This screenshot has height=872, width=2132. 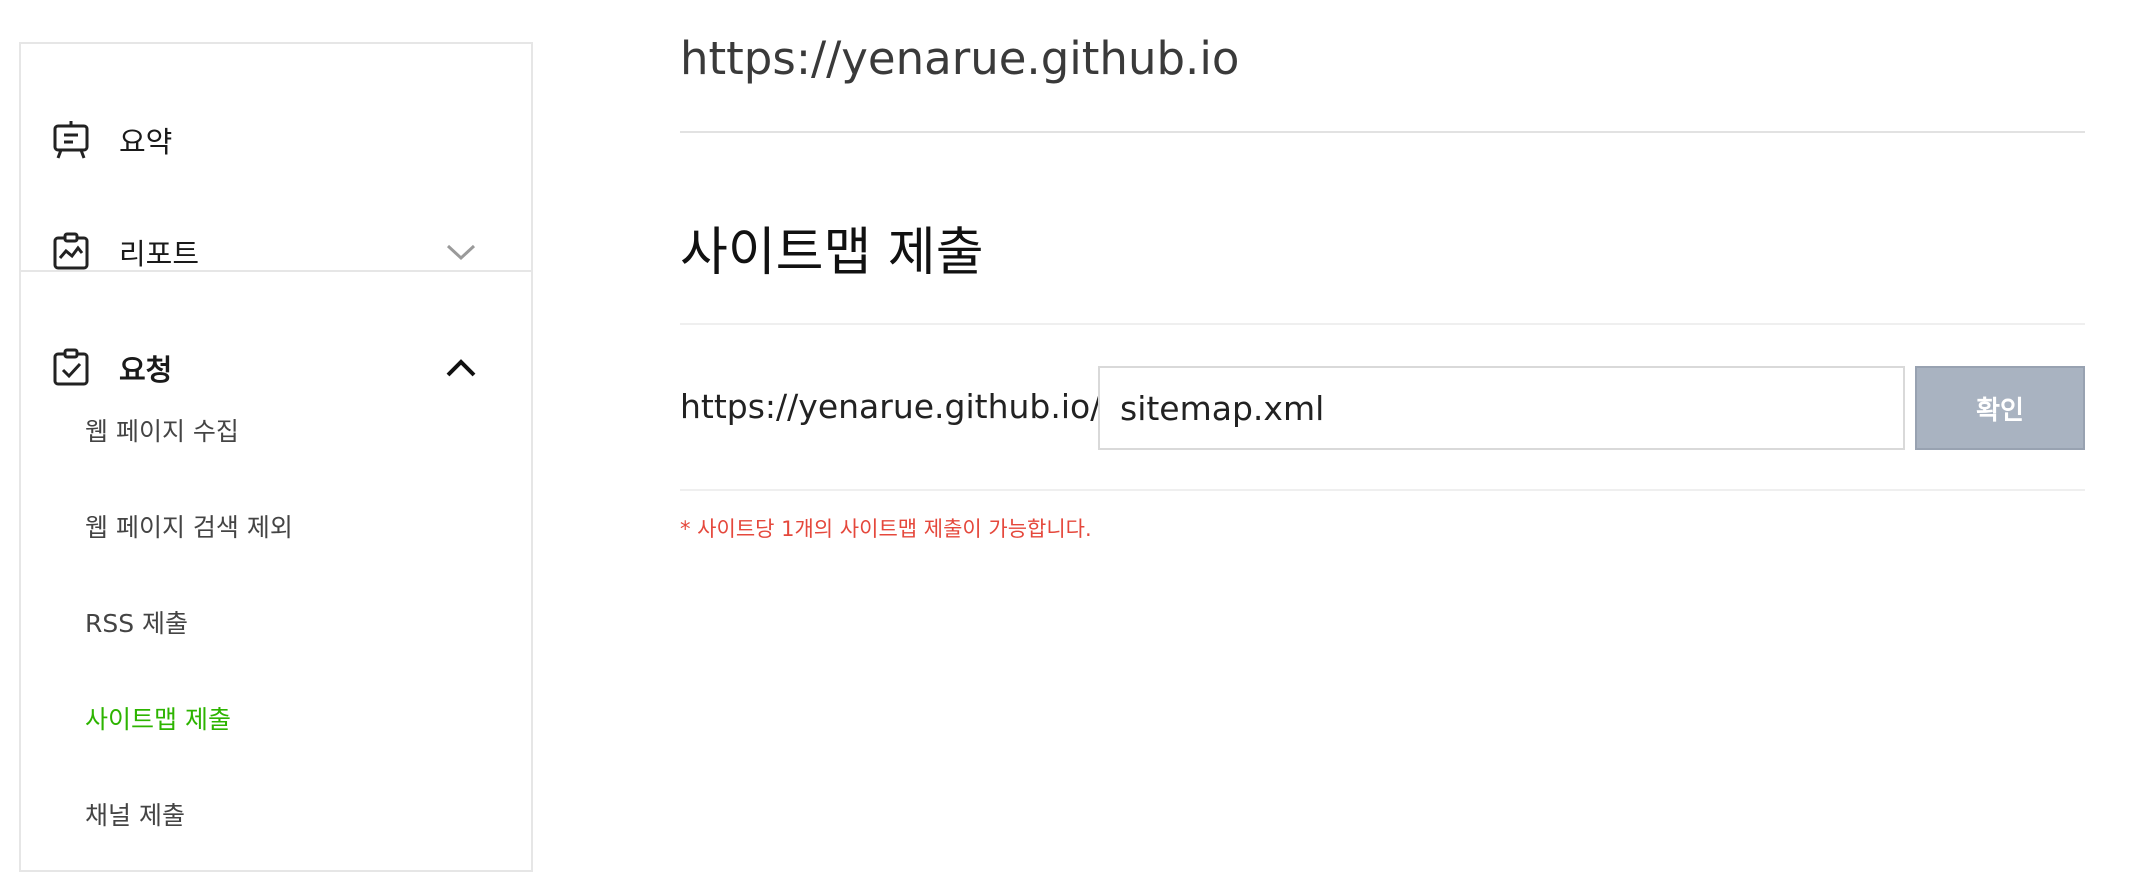 I want to click on site-url-heading: https://yenarue.github.io, so click(x=960, y=58).